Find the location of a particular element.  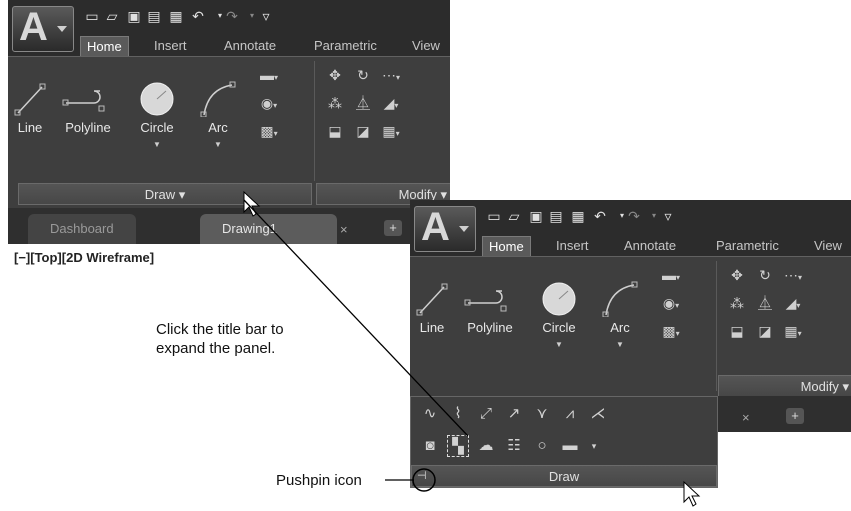

region-icon: ◙ is located at coordinates (430, 446).